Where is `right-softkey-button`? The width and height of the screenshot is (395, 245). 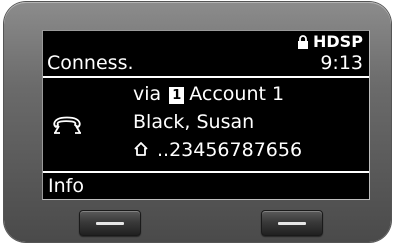 right-softkey-button is located at coordinates (292, 223).